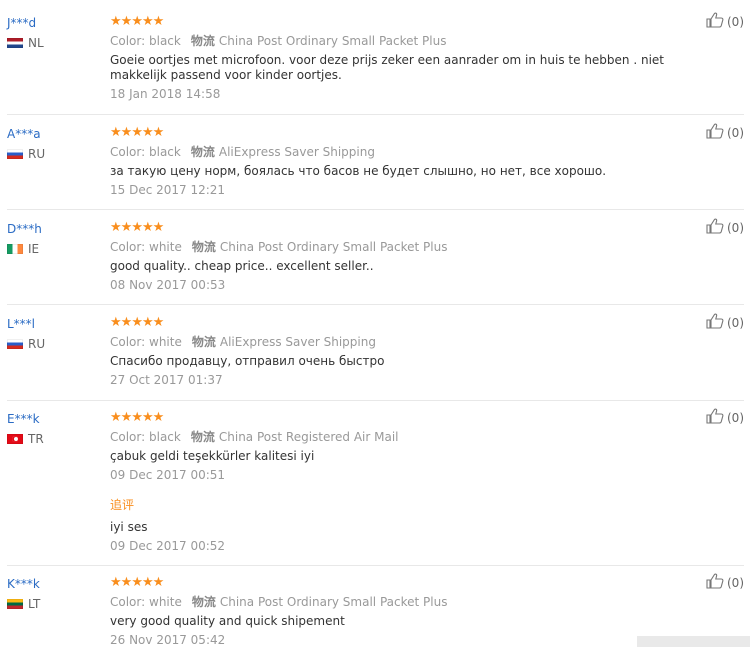 This screenshot has width=750, height=648. What do you see at coordinates (25, 43) in the screenshot?
I see `reviewer-country: NL` at bounding box center [25, 43].